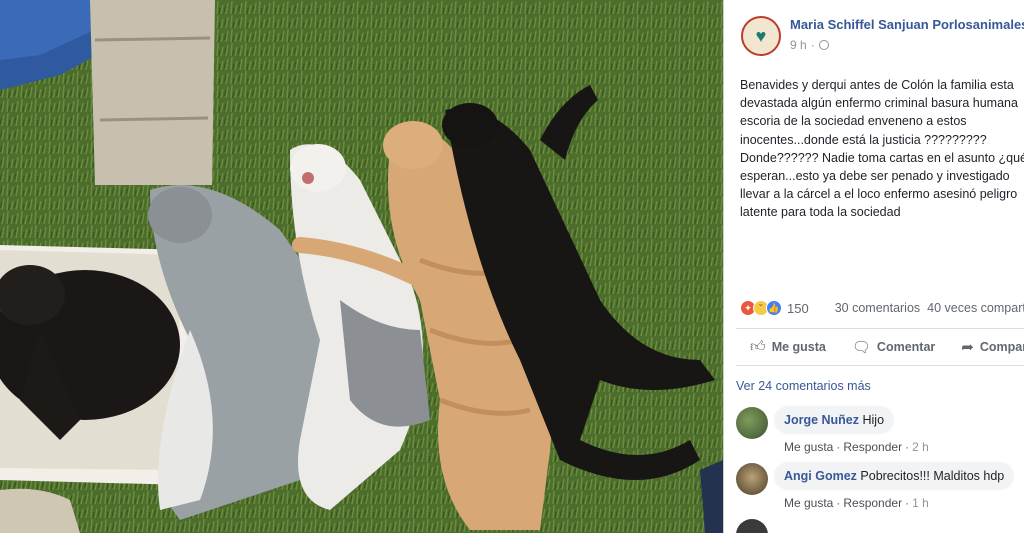 This screenshot has height=533, width=1024. Describe the element at coordinates (874, 386) in the screenshot. I see `view-more-comments-link: Ver 24 comentarios más` at that location.